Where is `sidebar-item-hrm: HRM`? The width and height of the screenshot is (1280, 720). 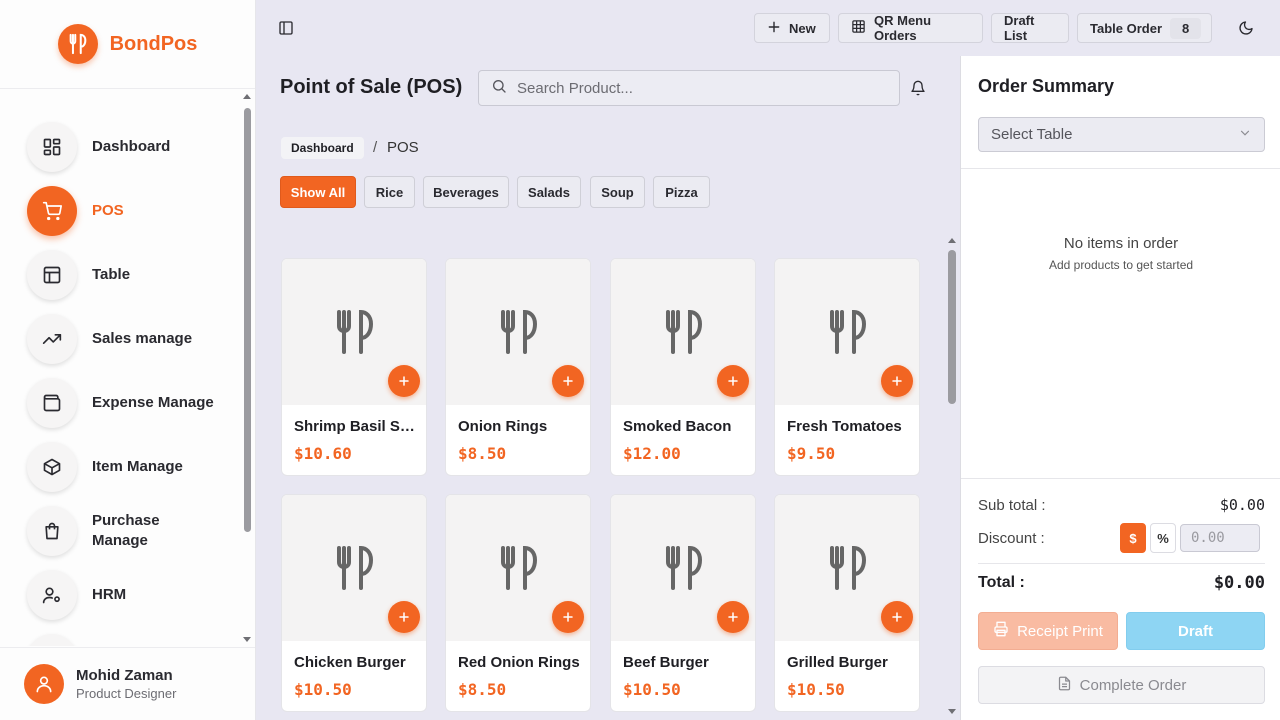
sidebar-item-hrm: HRM is located at coordinates (76, 595).